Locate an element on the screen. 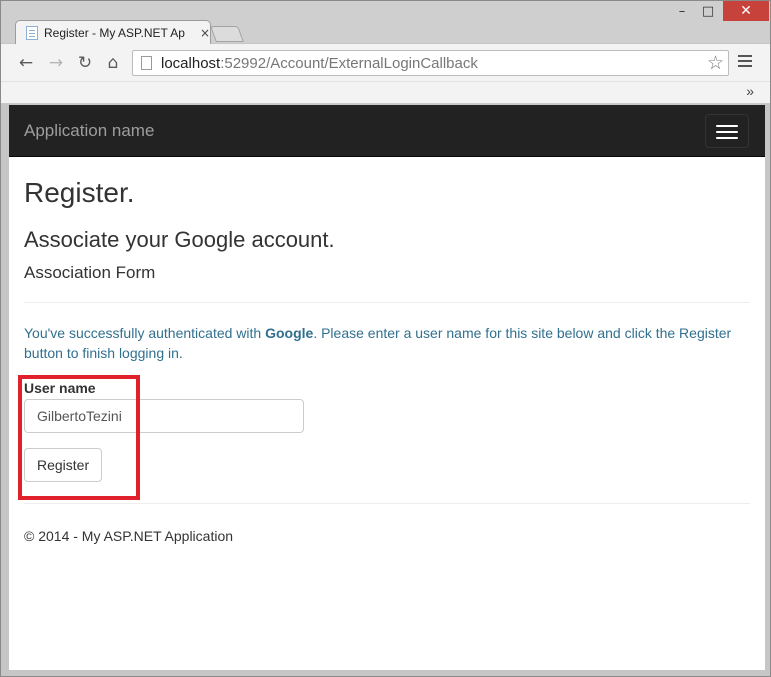 This screenshot has height=677, width=771. reload-icon: ↻ is located at coordinates (85, 63).